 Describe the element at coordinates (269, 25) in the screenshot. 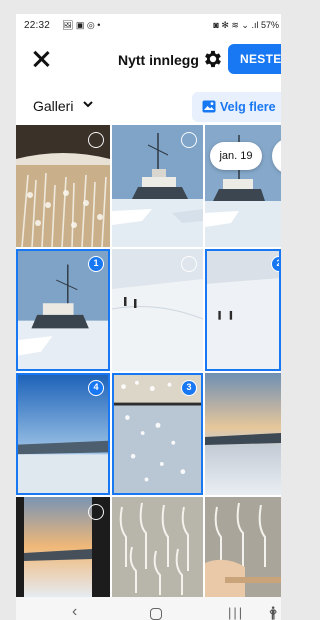

I see `battery-level: 57%` at that location.